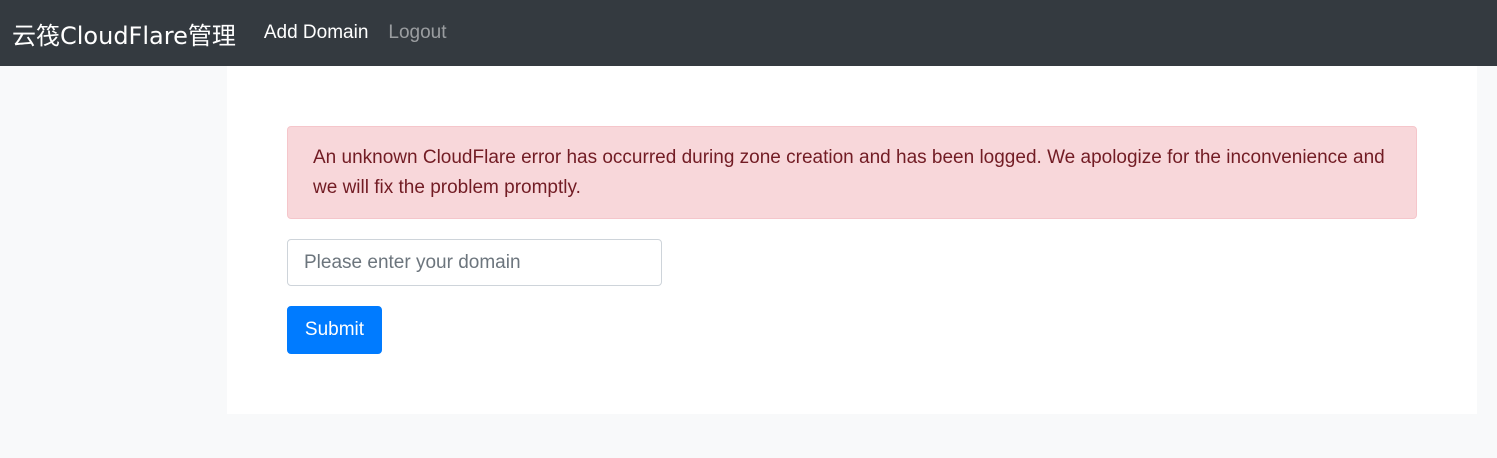  What do you see at coordinates (124, 33) in the screenshot?
I see `brand-link: 云筏CloudFlare管理` at bounding box center [124, 33].